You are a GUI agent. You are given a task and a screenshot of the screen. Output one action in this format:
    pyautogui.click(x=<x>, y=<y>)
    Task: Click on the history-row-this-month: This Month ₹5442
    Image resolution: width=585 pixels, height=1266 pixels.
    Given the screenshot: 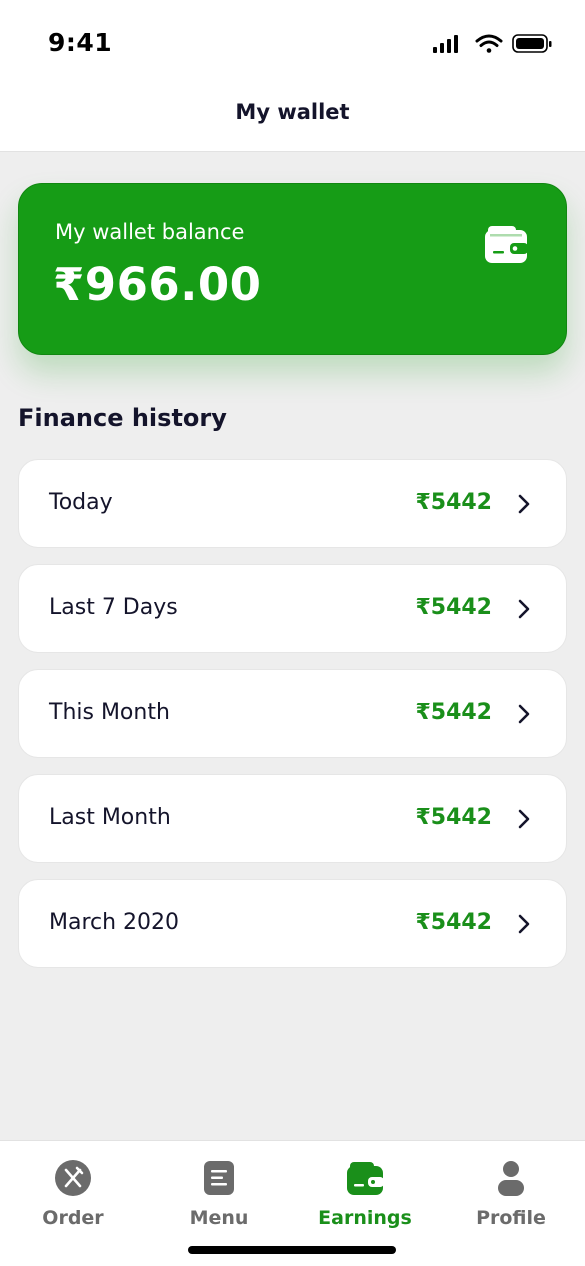 What is the action you would take?
    pyautogui.click(x=292, y=713)
    